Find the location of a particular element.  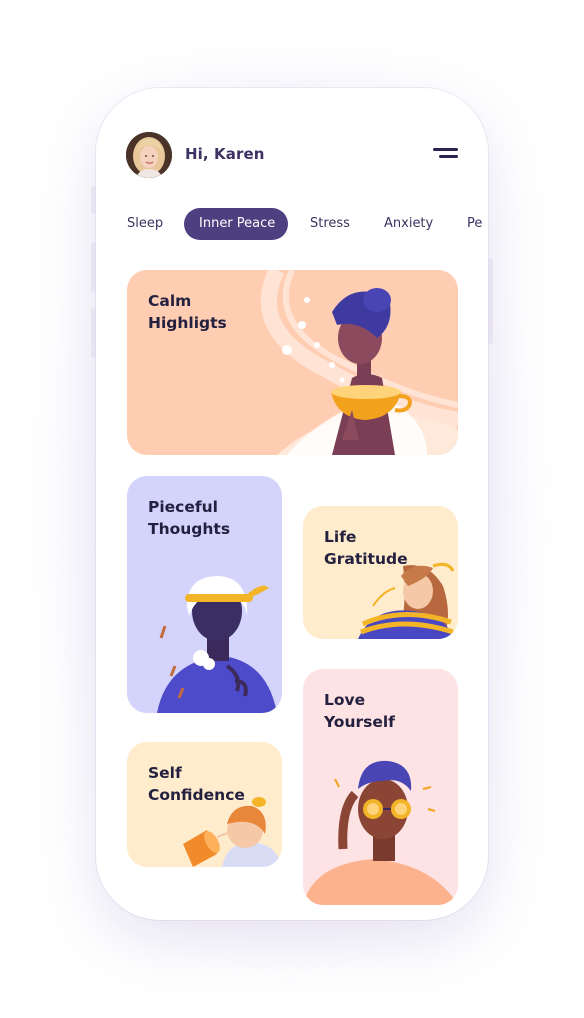

tab-partial: Pe is located at coordinates (474, 224).